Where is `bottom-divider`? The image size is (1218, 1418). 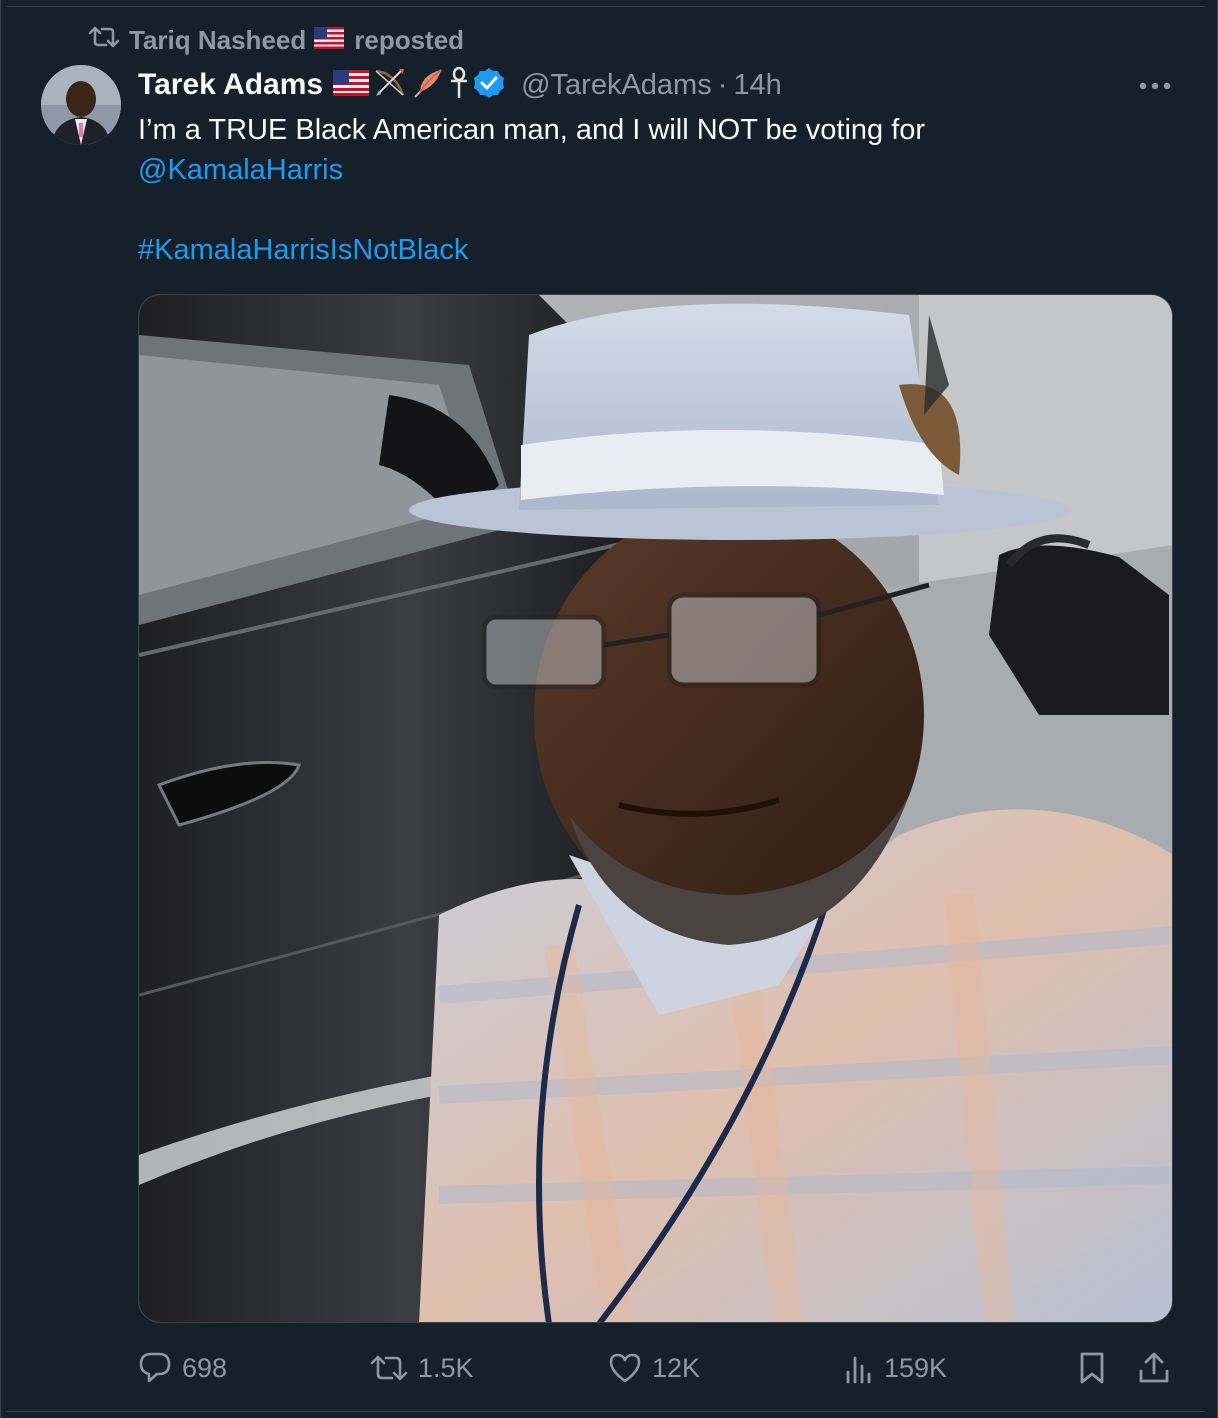 bottom-divider is located at coordinates (606, 1411).